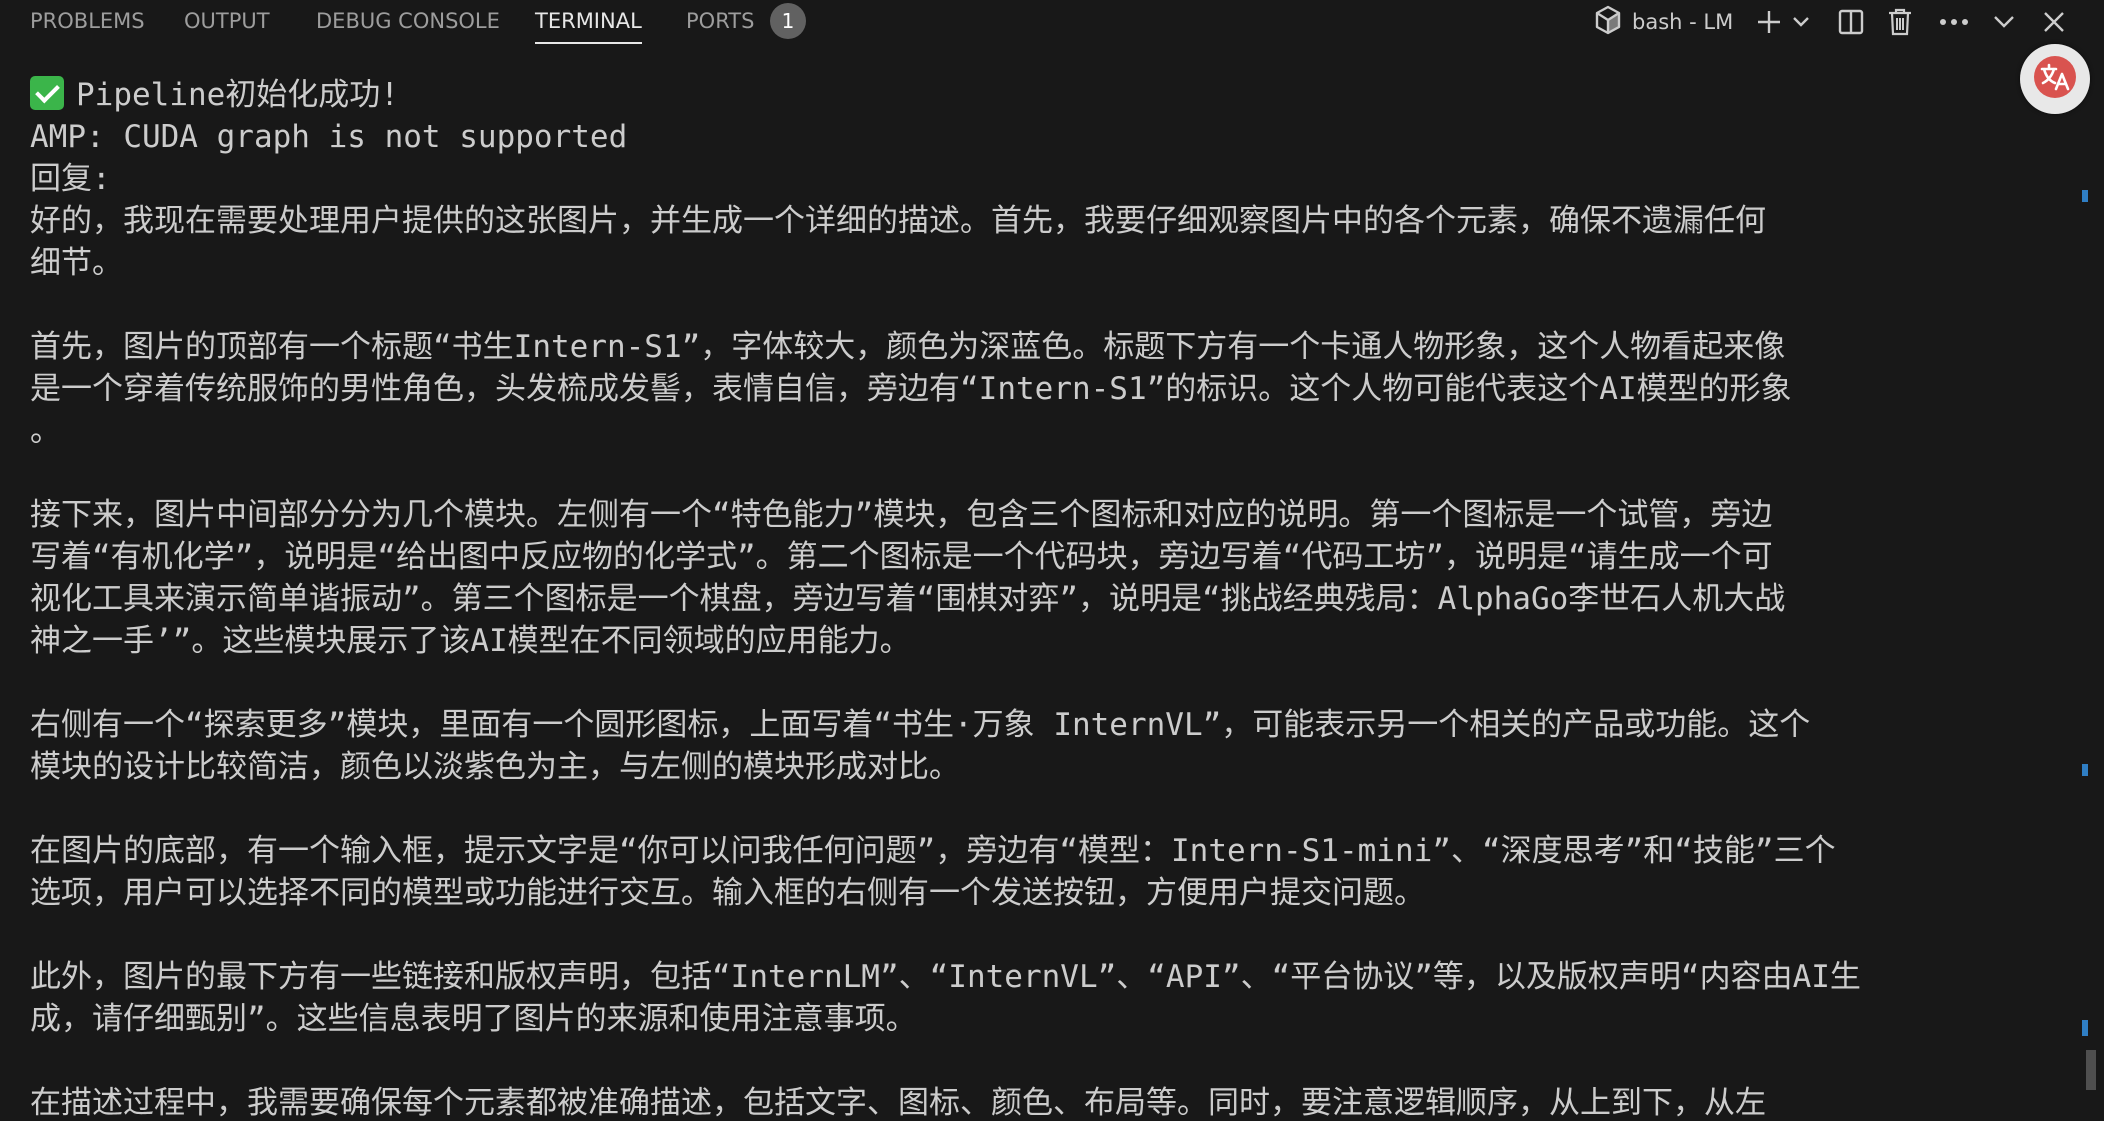 This screenshot has height=1121, width=2104. I want to click on tab-problems: PROBLEMS, so click(87, 22).